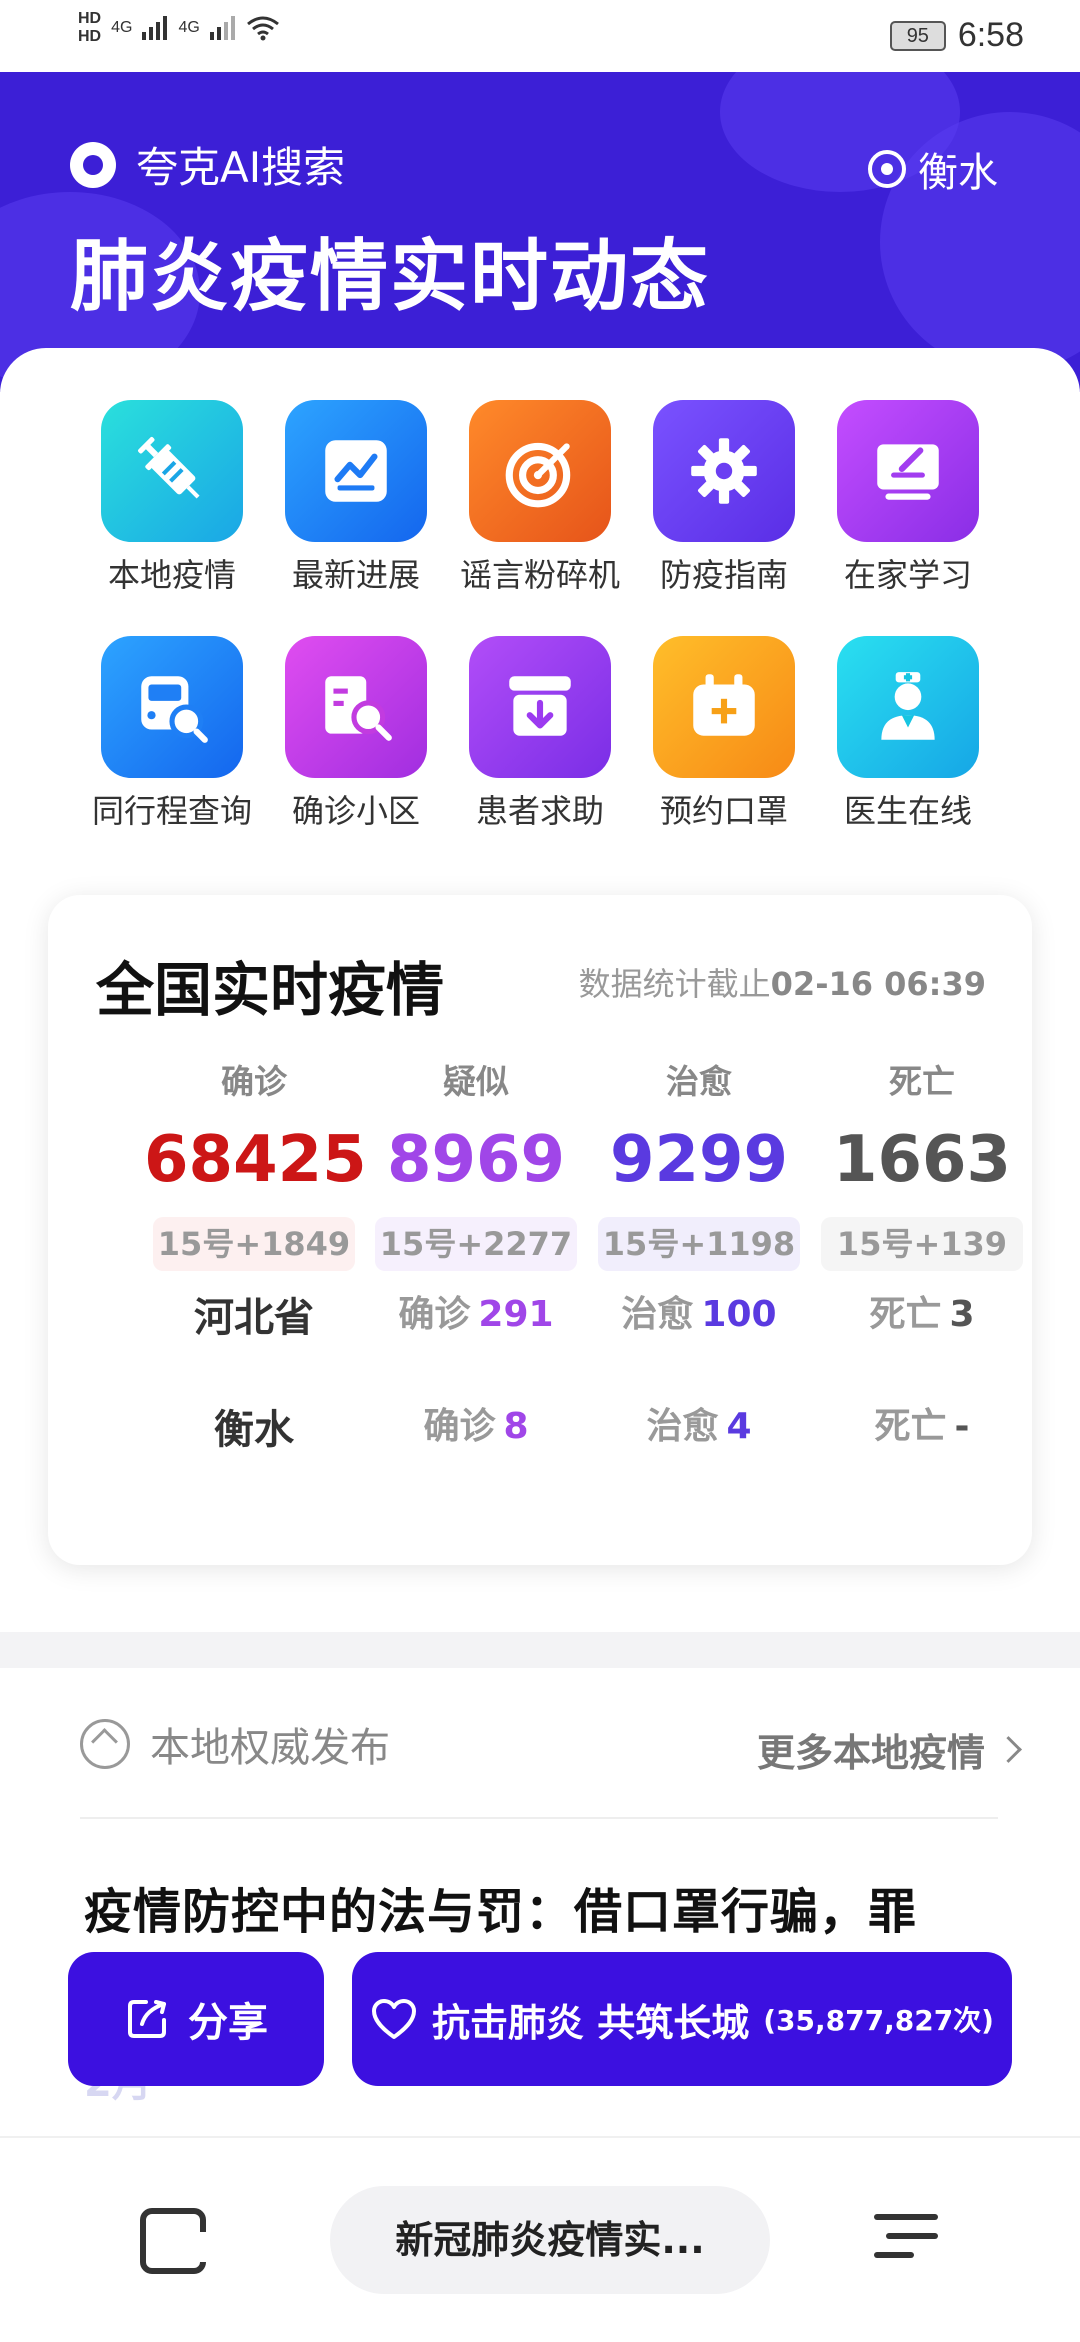 The image size is (1080, 2342). Describe the element at coordinates (540, 36) in the screenshot. I see `status-bar: HD HD 4G 4G 95 6:58` at that location.